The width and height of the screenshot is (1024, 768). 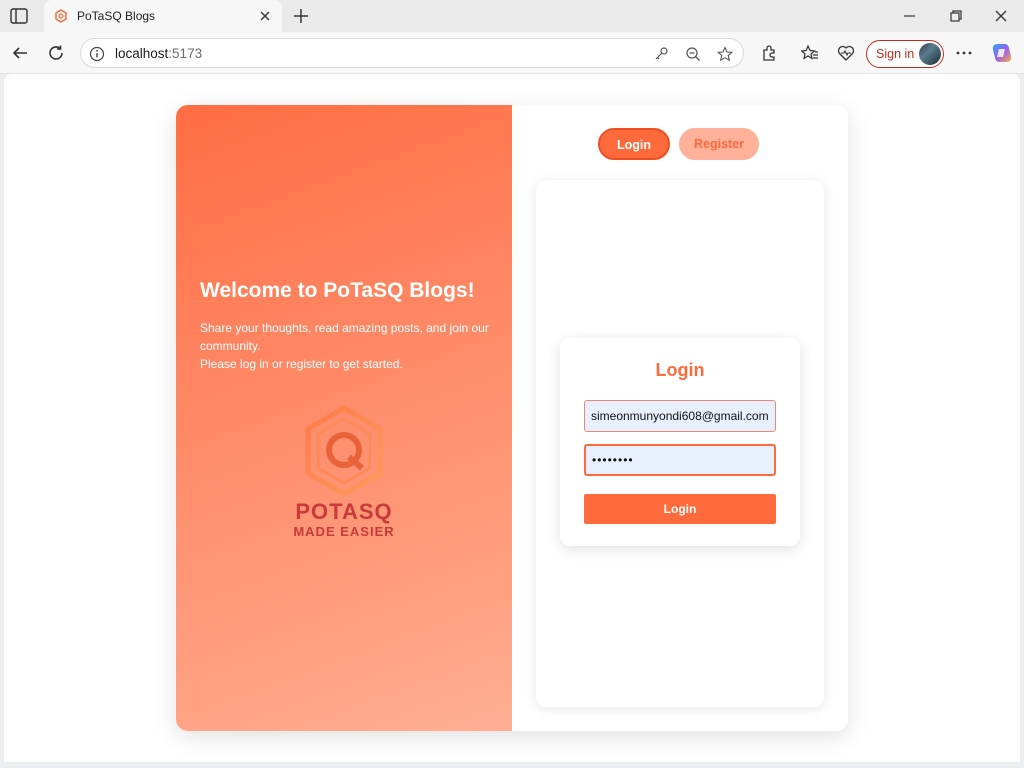 What do you see at coordinates (930, 54) in the screenshot?
I see `avatar` at bounding box center [930, 54].